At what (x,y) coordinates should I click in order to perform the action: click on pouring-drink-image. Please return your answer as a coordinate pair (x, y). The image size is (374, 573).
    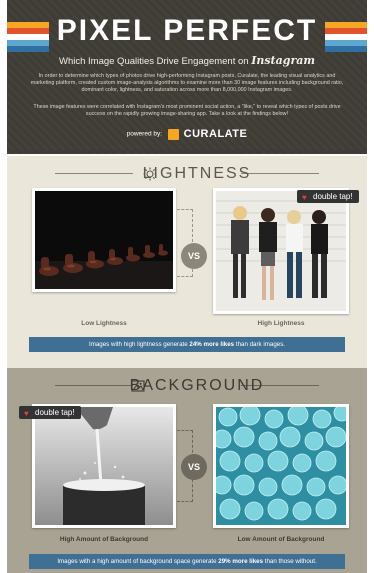
    Looking at the image, I should click on (104, 466).